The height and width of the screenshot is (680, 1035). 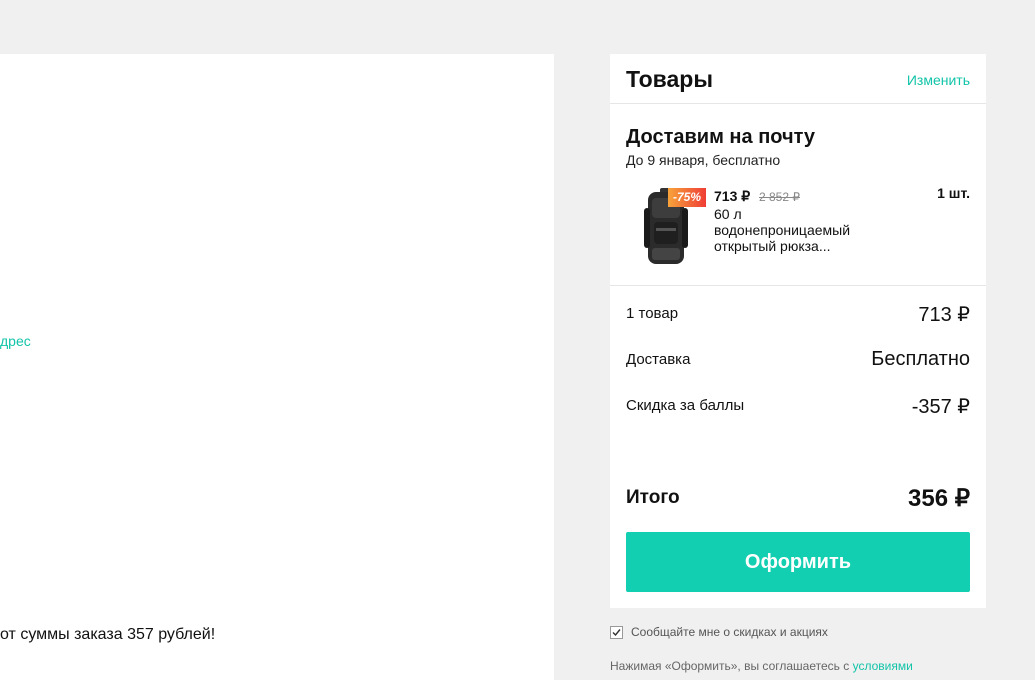 I want to click on points-discount-value: -357 ₽, so click(x=940, y=407).